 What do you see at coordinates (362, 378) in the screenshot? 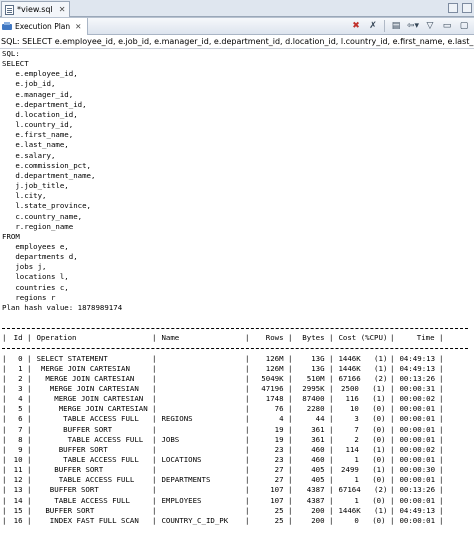
I see `cell-cost: 67166 (2)` at bounding box center [362, 378].